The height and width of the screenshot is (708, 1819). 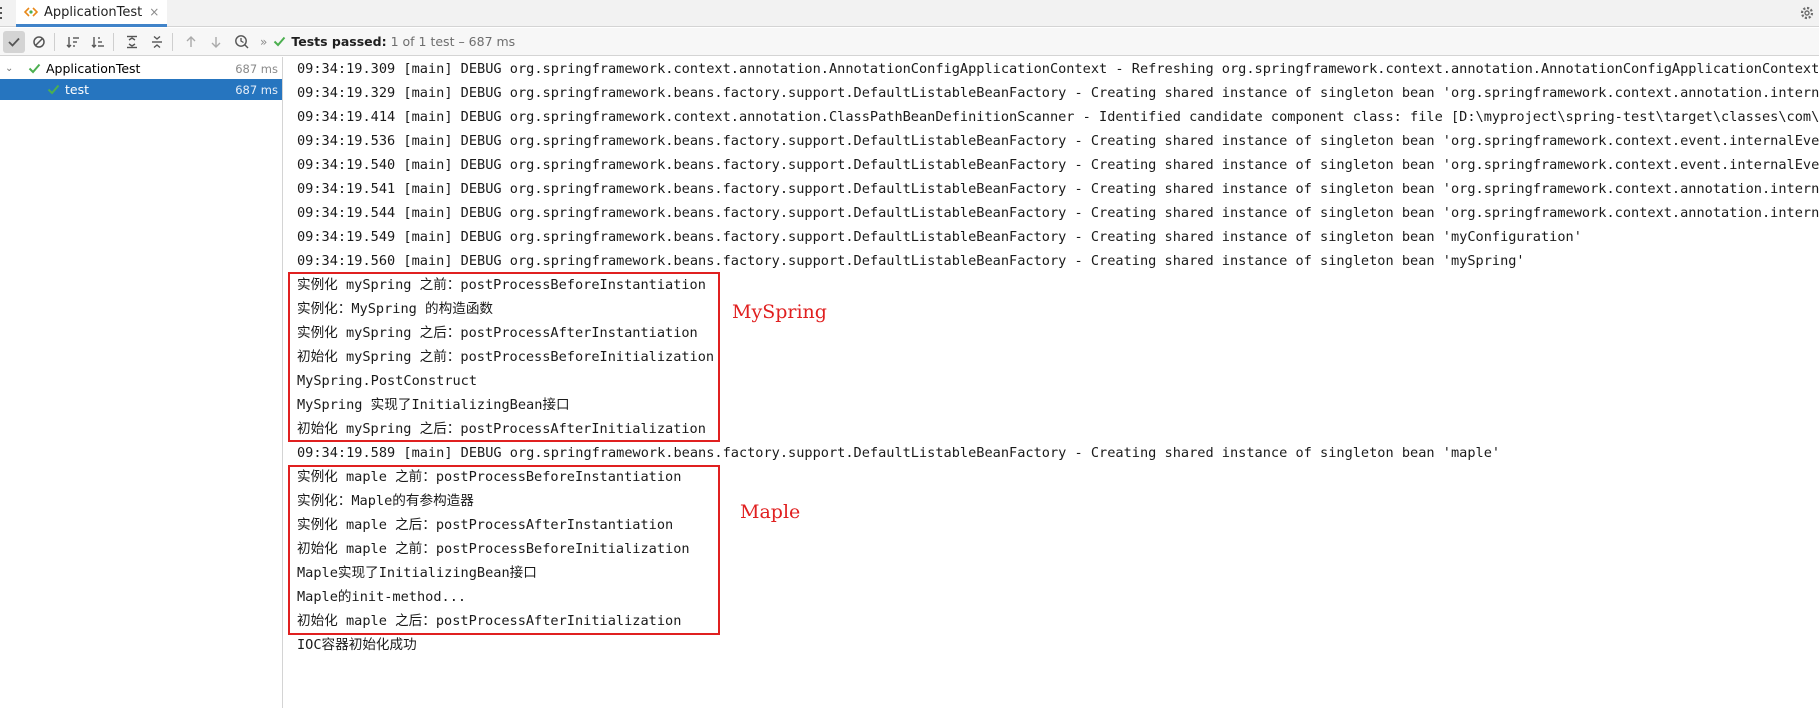 I want to click on show-passed-button, so click(x=14, y=41).